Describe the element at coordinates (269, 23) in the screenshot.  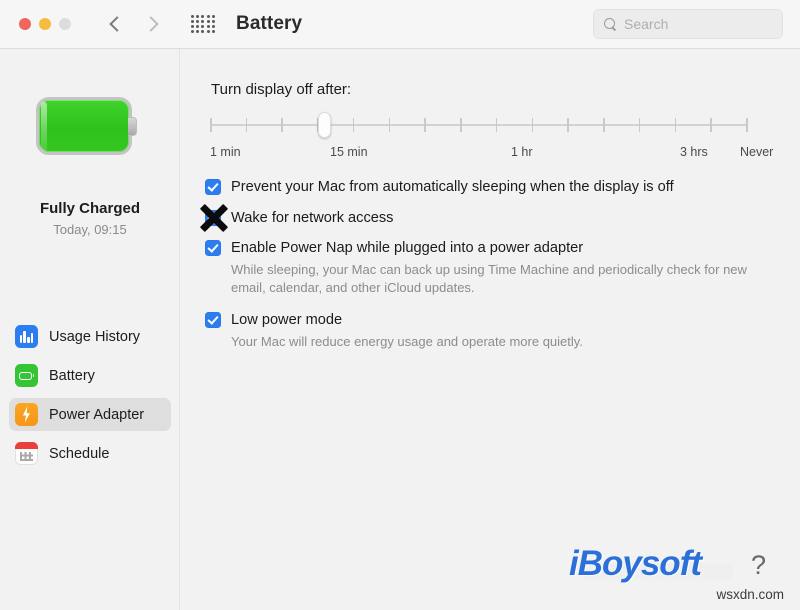
I see `page-title: Battery` at that location.